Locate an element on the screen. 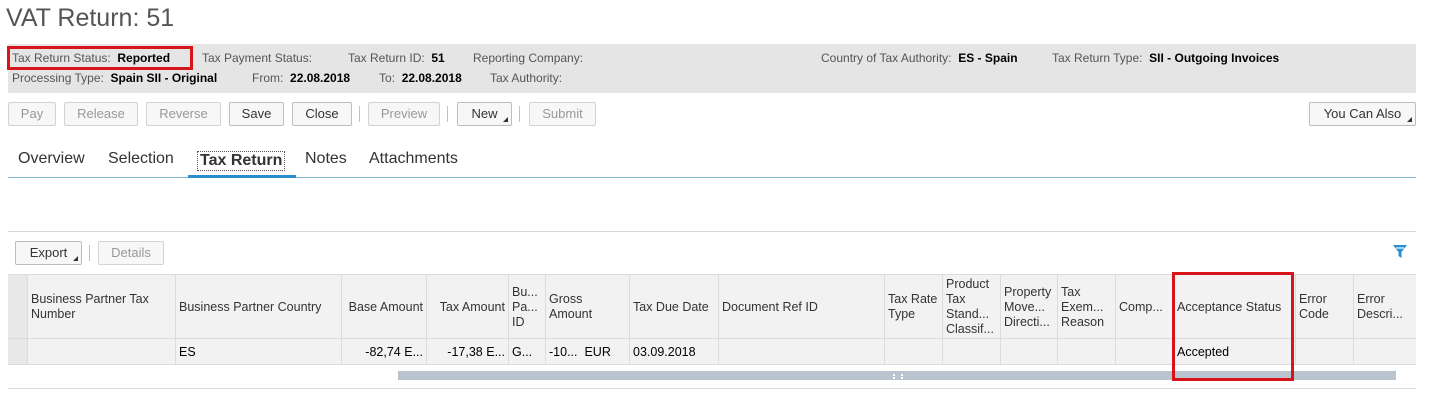 This screenshot has height=412, width=1429. company-label: Reporting Company: is located at coordinates (528, 58).